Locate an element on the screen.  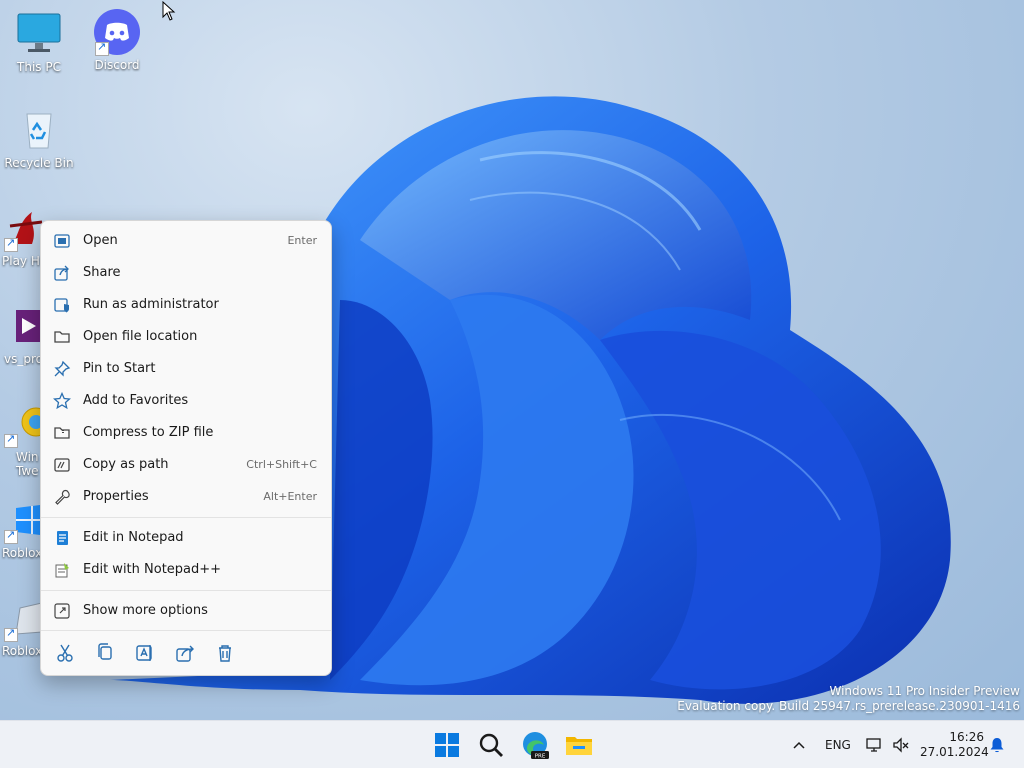
monitor-icon is located at coordinates (39, 34).